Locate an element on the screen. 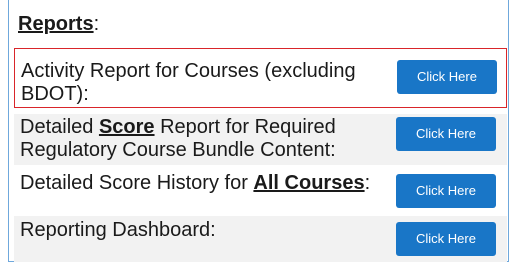 The image size is (511, 264). reports-heading: Reports: is located at coordinates (58, 24).